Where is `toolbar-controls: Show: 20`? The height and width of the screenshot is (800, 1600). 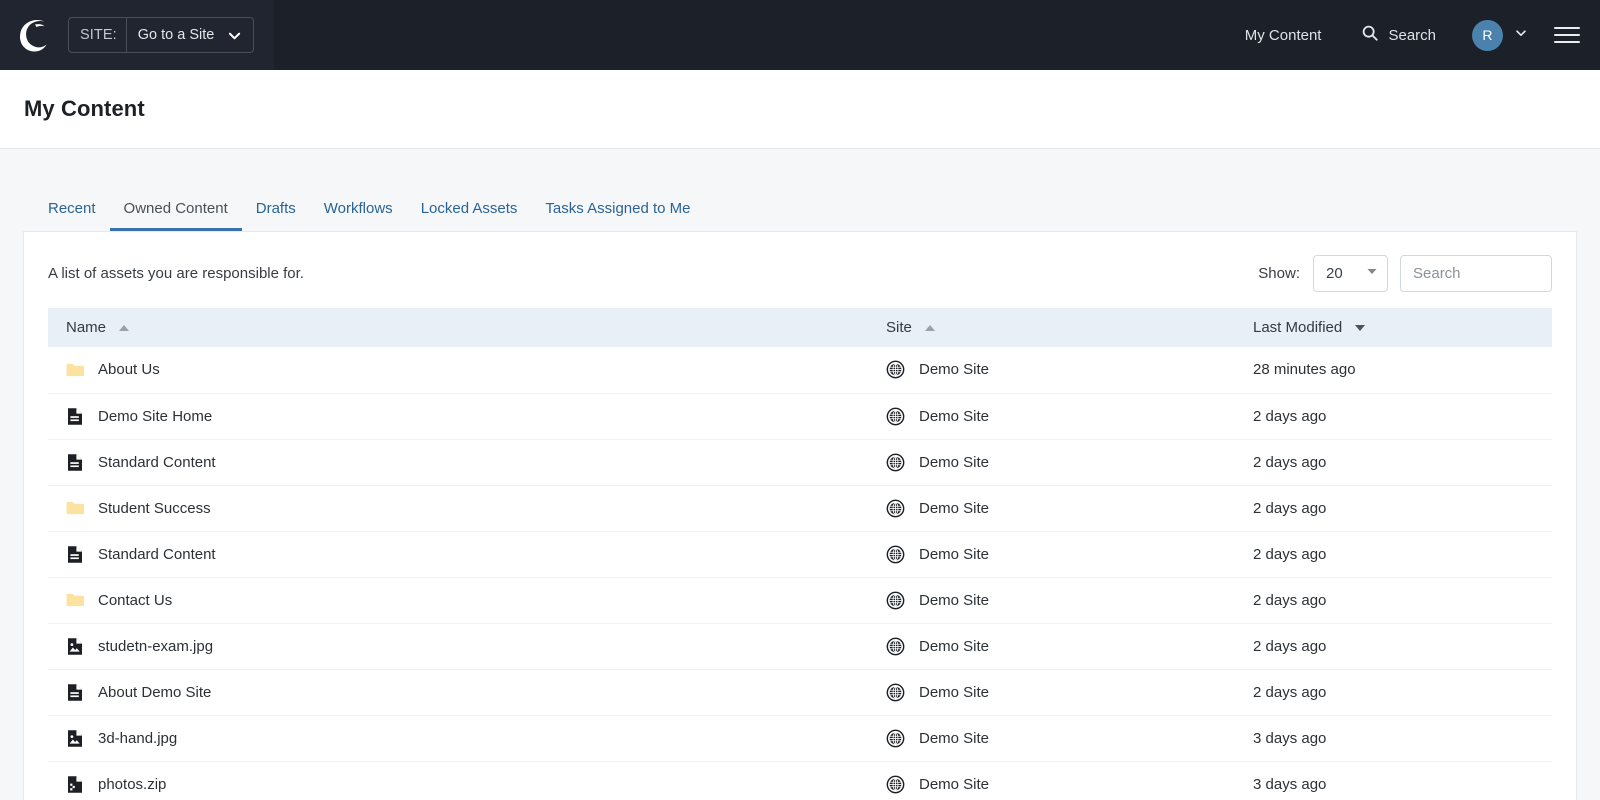 toolbar-controls: Show: 20 is located at coordinates (1405, 273).